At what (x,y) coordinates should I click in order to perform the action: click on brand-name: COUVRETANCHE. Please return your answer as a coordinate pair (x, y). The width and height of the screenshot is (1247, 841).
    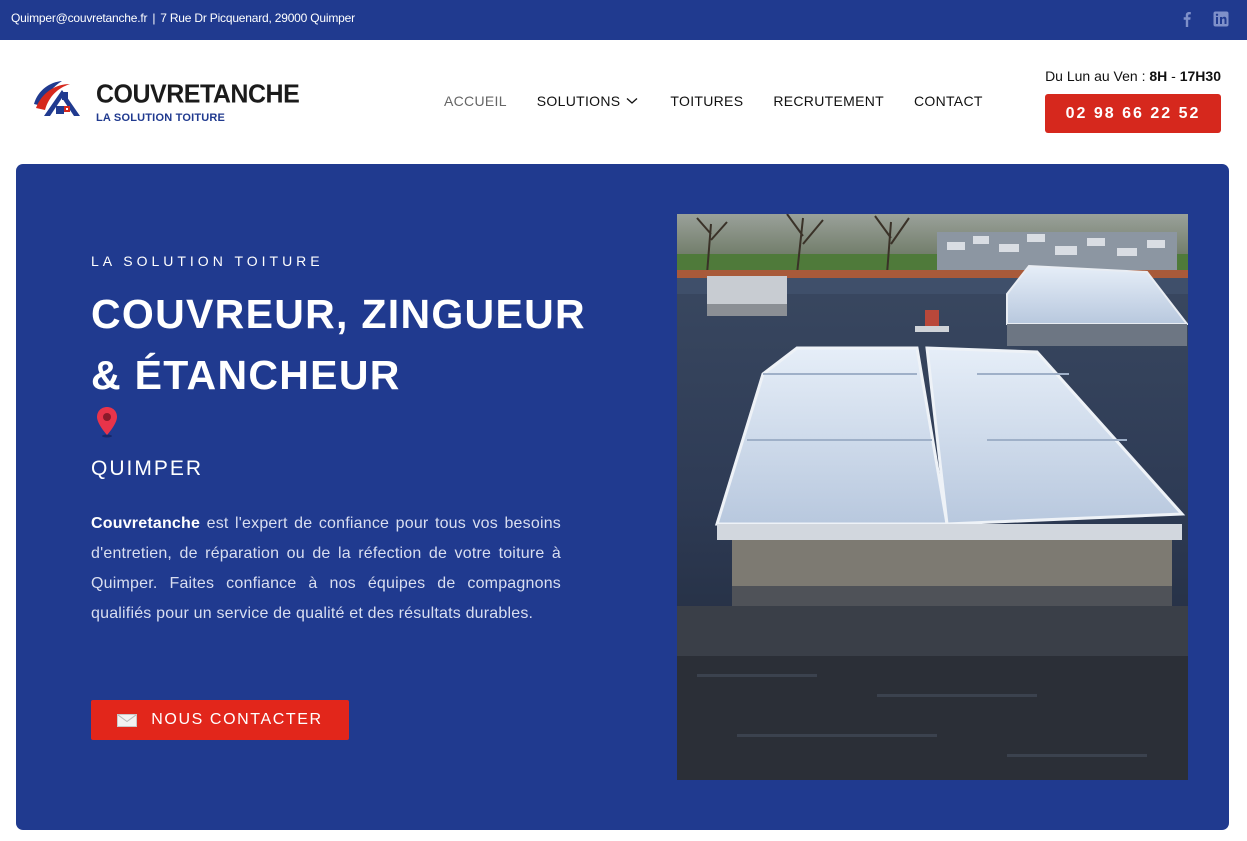
    Looking at the image, I should click on (198, 94).